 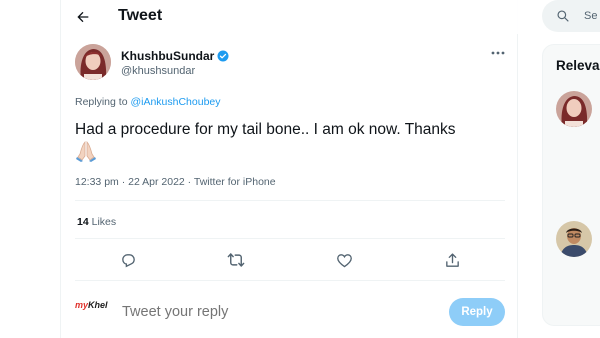 What do you see at coordinates (87, 151) in the screenshot?
I see `praying-hands-emoji` at bounding box center [87, 151].